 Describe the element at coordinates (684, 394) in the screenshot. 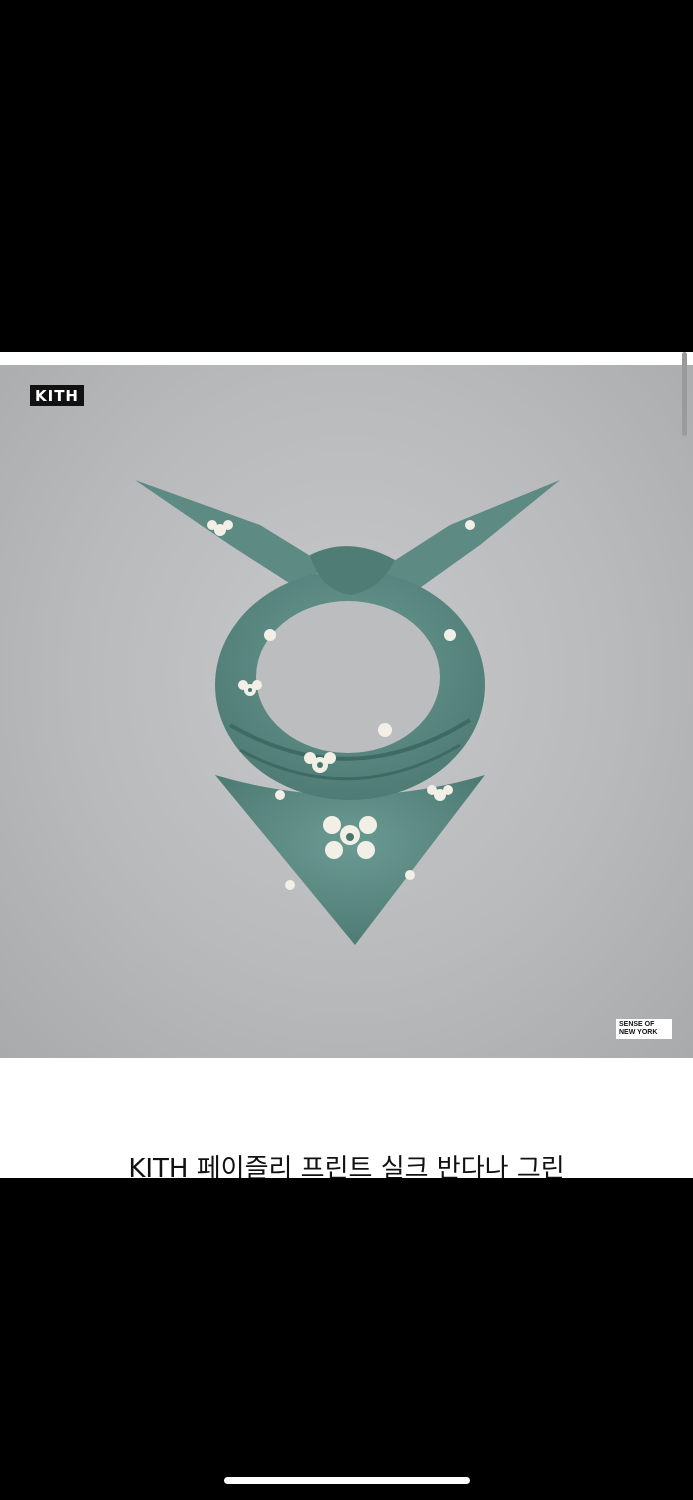

I see `scrollbar-thumb` at that location.